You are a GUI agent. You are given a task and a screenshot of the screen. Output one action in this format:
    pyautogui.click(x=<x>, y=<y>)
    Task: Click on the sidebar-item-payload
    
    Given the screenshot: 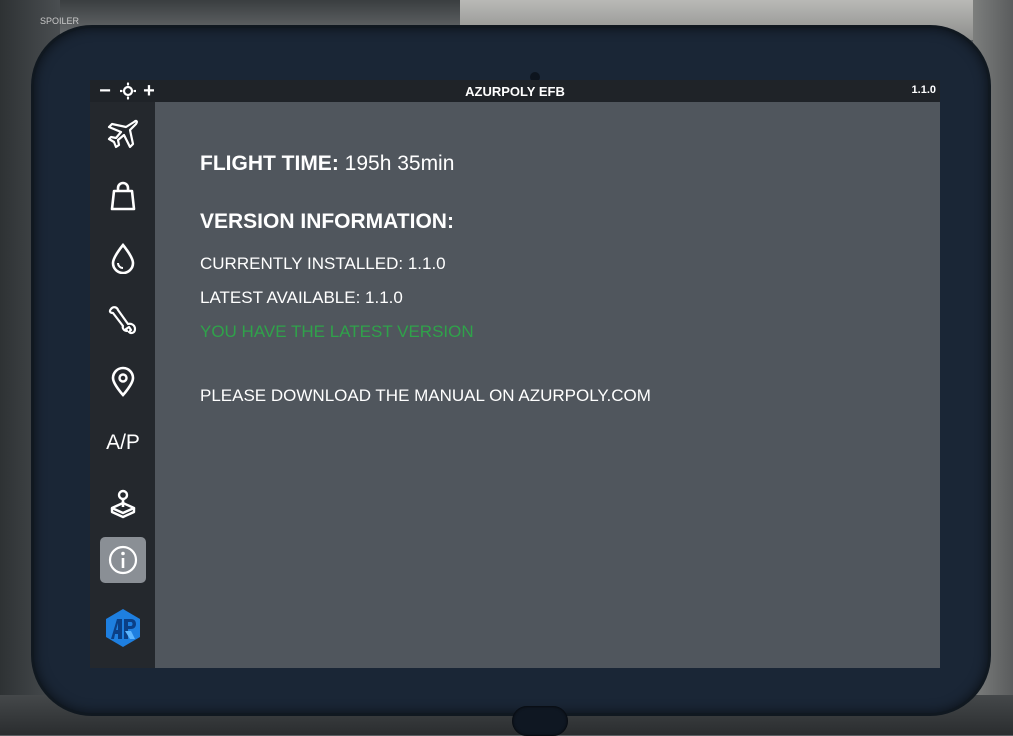 What is the action you would take?
    pyautogui.click(x=123, y=196)
    